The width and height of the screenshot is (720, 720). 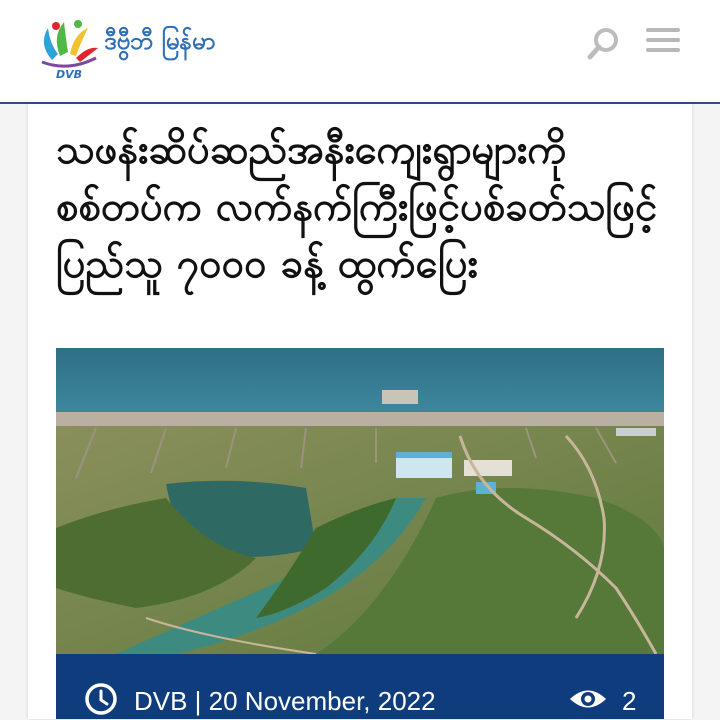 I want to click on site-header: DVB ဒီဗွီဘီ မြန်မာ, so click(x=360, y=52).